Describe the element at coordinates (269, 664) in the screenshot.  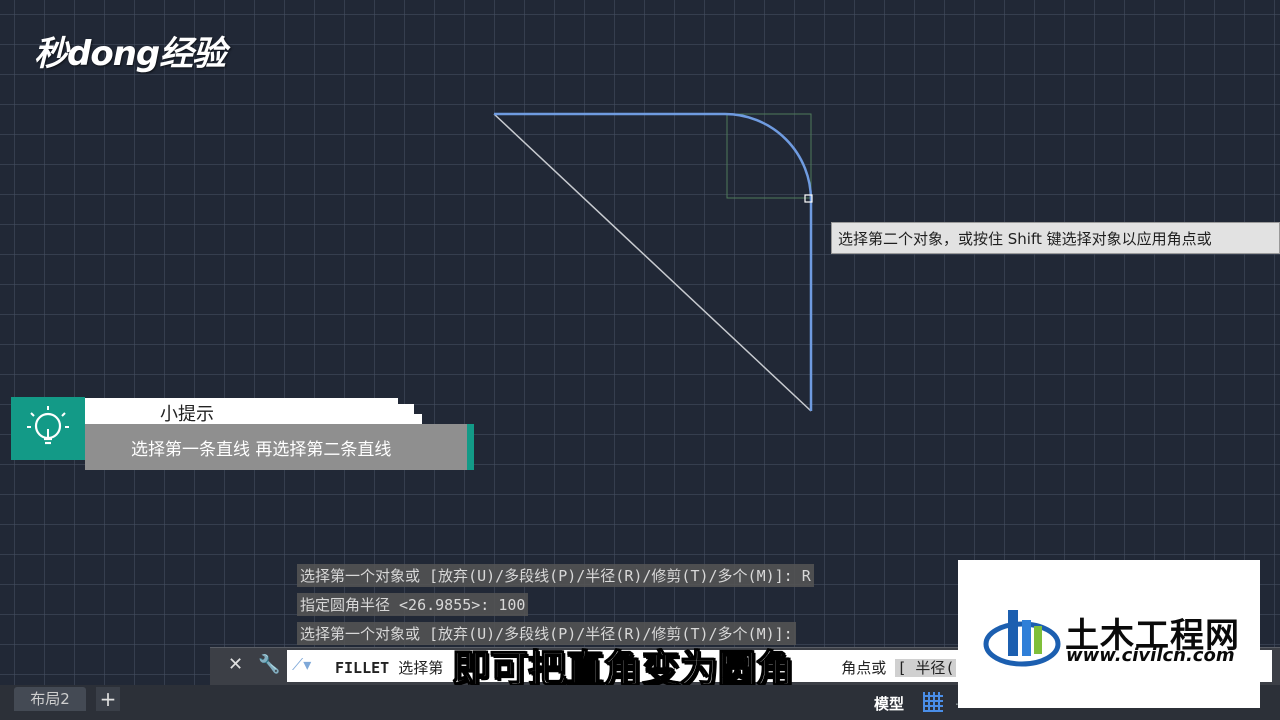
I see `wrench-icon: 🔧` at that location.